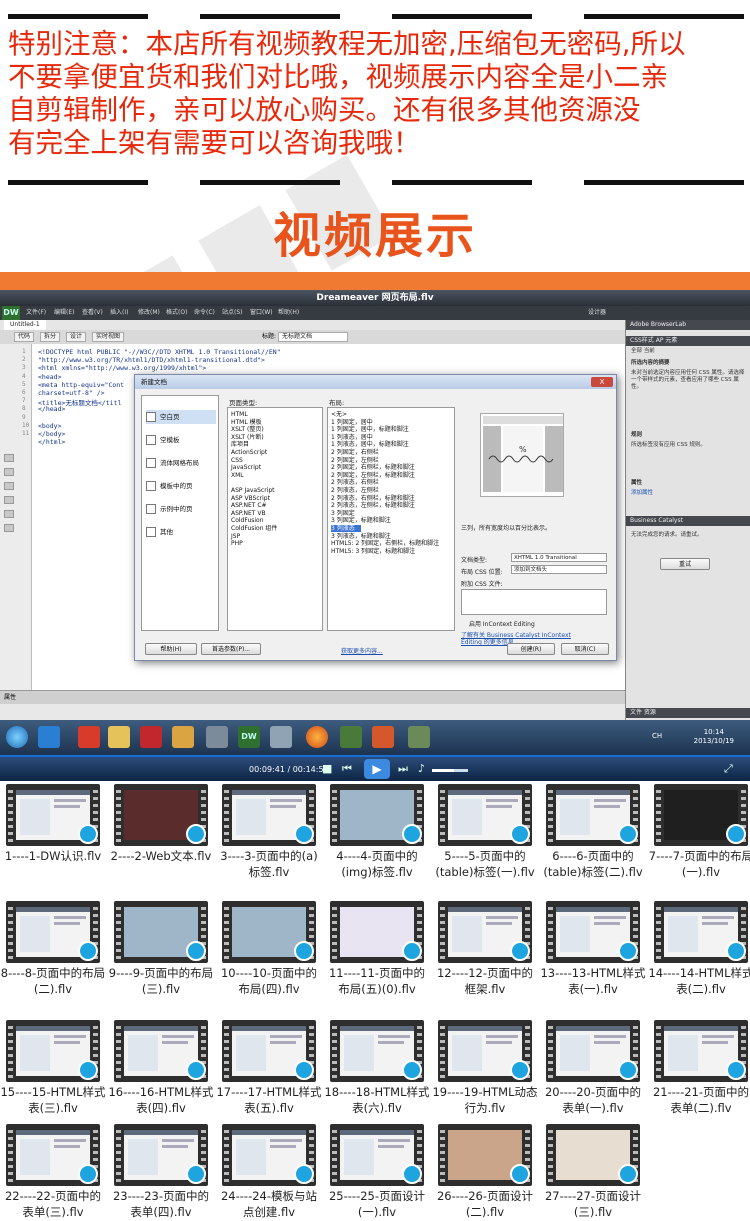  What do you see at coordinates (119, 313) in the screenshot?
I see `menu-item: 插入(I)` at bounding box center [119, 313].